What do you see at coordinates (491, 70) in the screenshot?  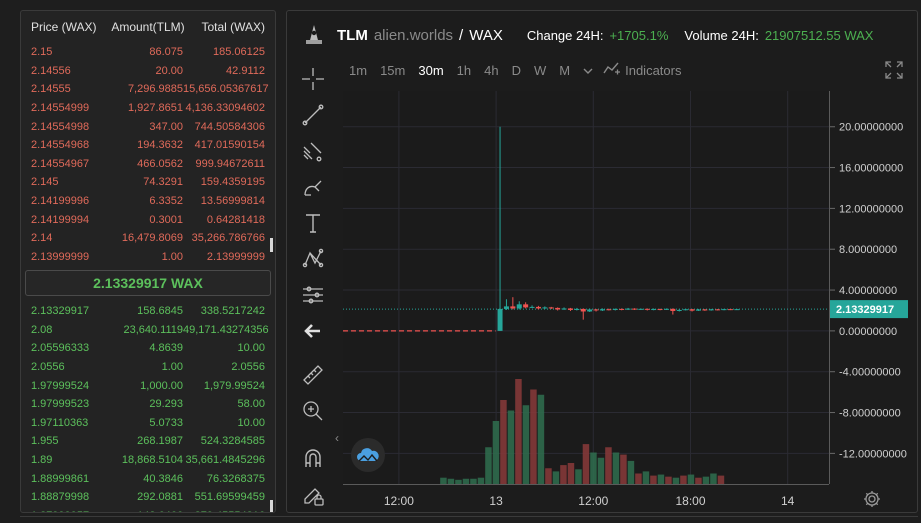 I see `timeframe-4h: 4h` at bounding box center [491, 70].